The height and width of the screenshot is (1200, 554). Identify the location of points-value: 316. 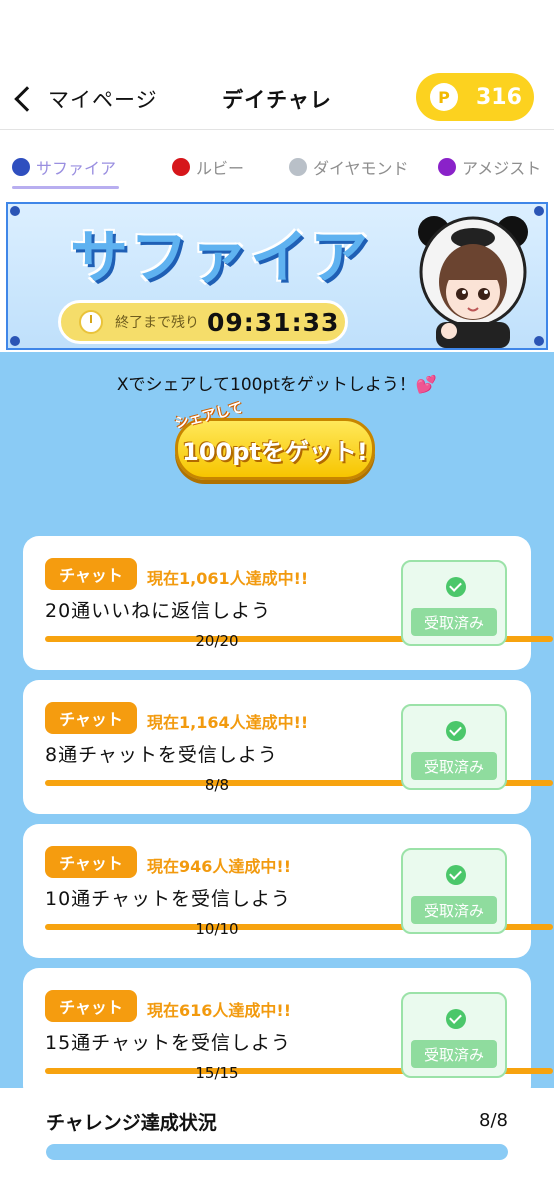
(499, 97).